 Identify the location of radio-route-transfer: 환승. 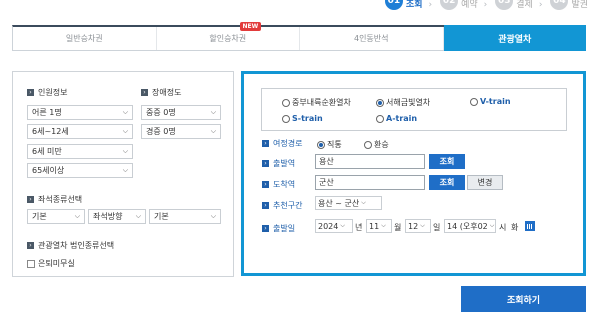
(376, 144).